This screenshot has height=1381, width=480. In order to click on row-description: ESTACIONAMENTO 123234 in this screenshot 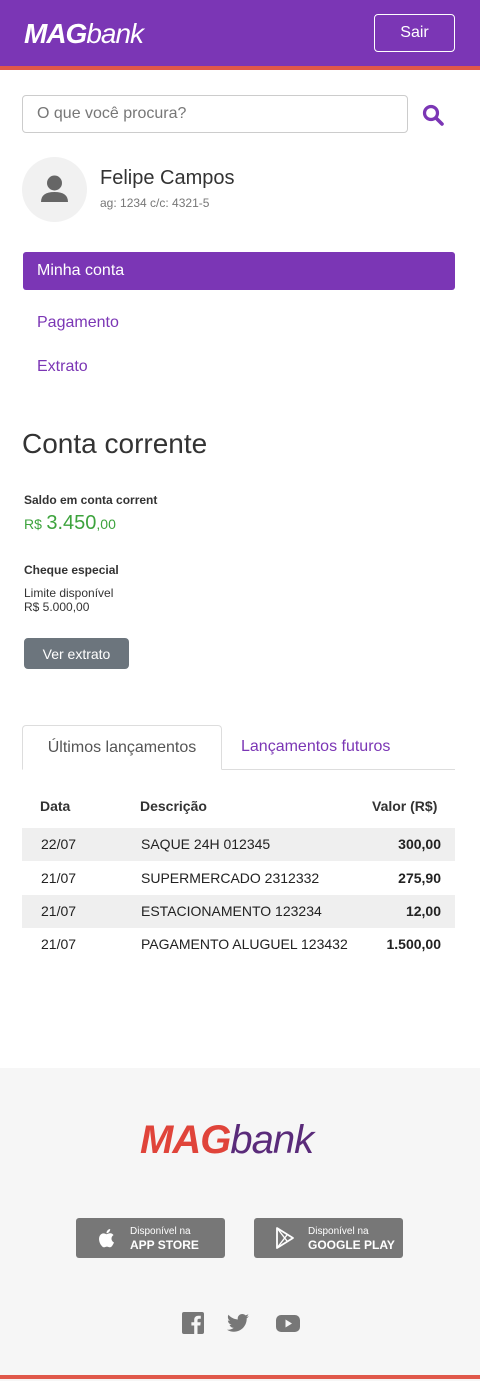, I will do `click(231, 911)`.